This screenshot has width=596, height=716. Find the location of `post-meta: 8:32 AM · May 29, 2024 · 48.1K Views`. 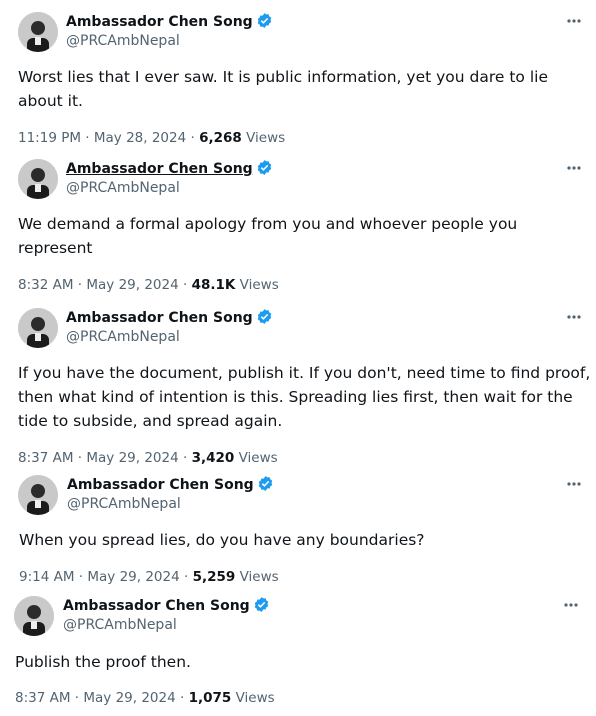

post-meta: 8:32 AM · May 29, 2024 · 48.1K Views is located at coordinates (148, 285).